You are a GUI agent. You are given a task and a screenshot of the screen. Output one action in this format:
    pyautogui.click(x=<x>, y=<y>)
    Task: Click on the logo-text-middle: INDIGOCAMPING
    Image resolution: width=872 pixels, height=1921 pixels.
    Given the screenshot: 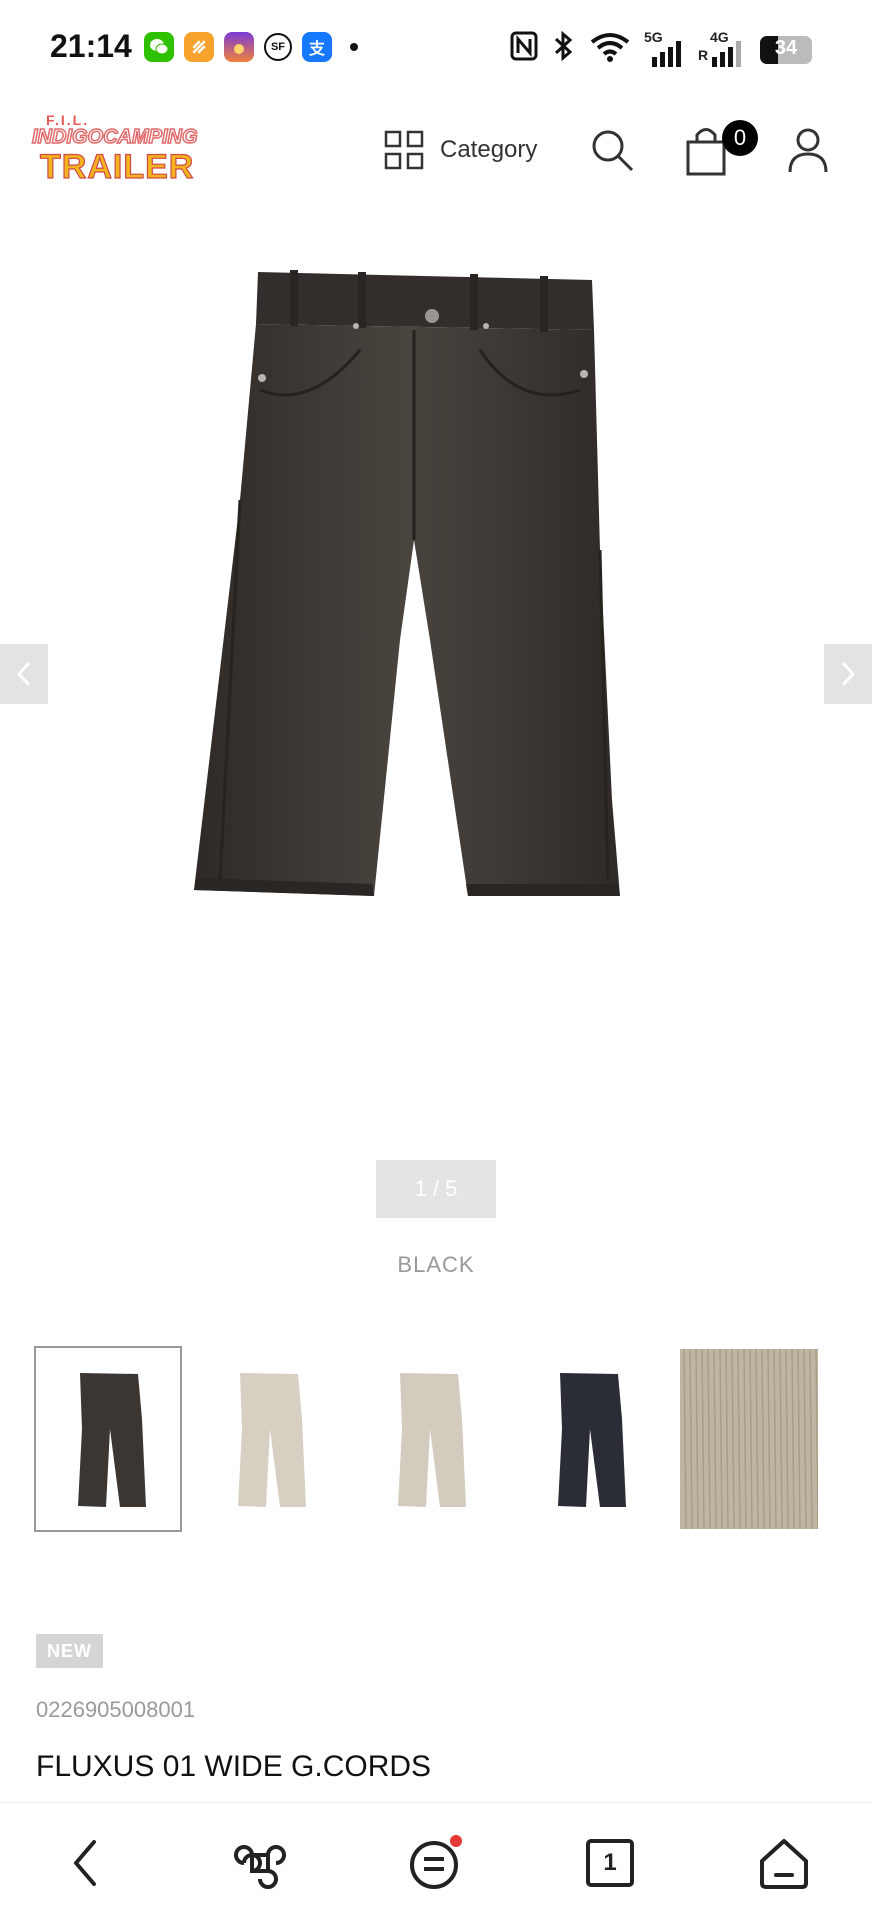 What is the action you would take?
    pyautogui.click(x=114, y=137)
    